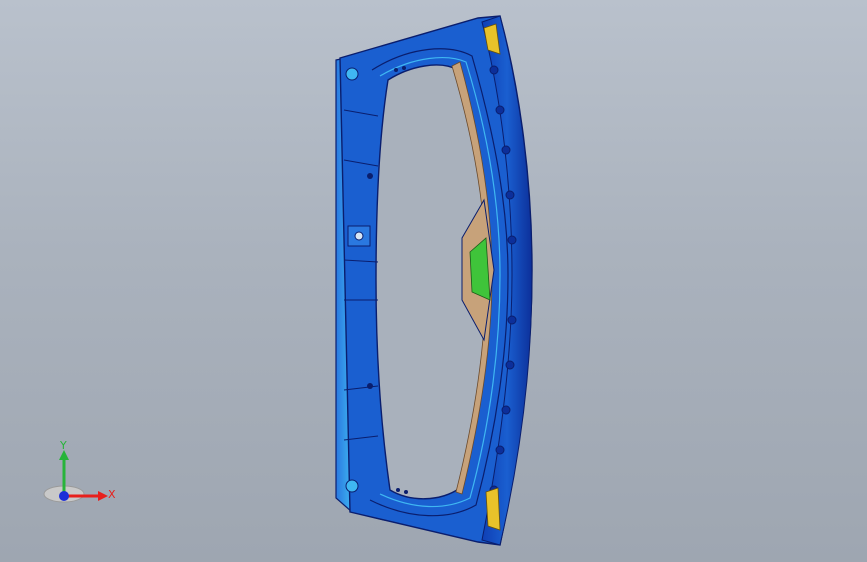  Describe the element at coordinates (64, 496) in the screenshot. I see `z-axis-dot` at that location.